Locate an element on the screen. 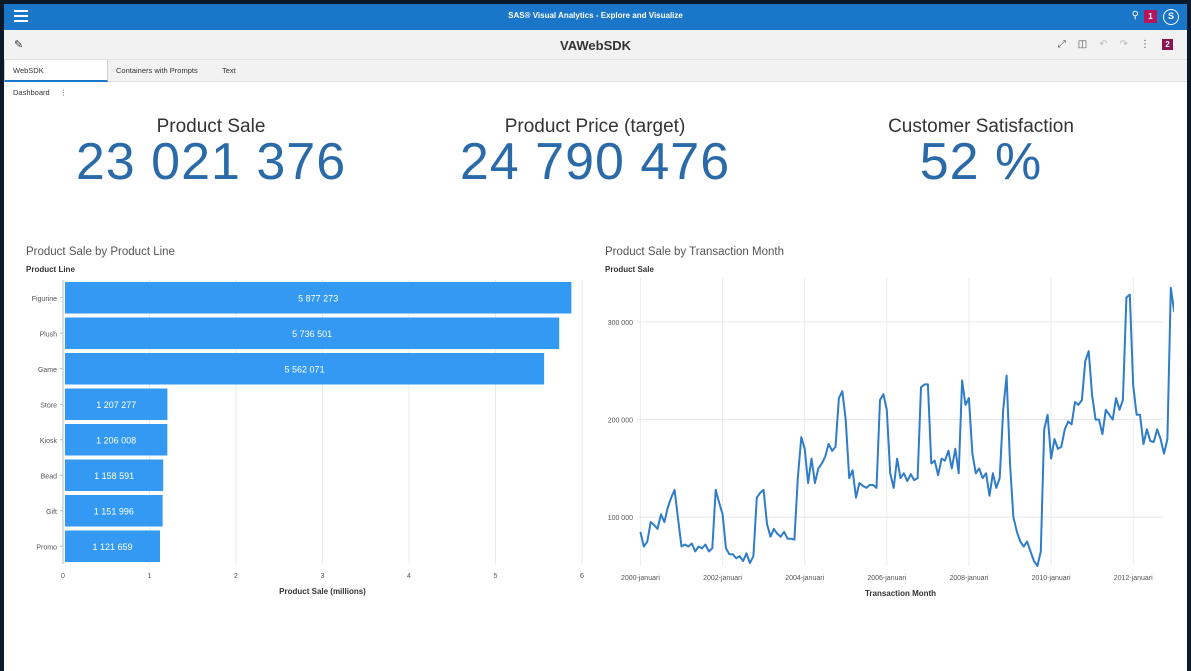  report-title: VAWebSDK is located at coordinates (595, 45).